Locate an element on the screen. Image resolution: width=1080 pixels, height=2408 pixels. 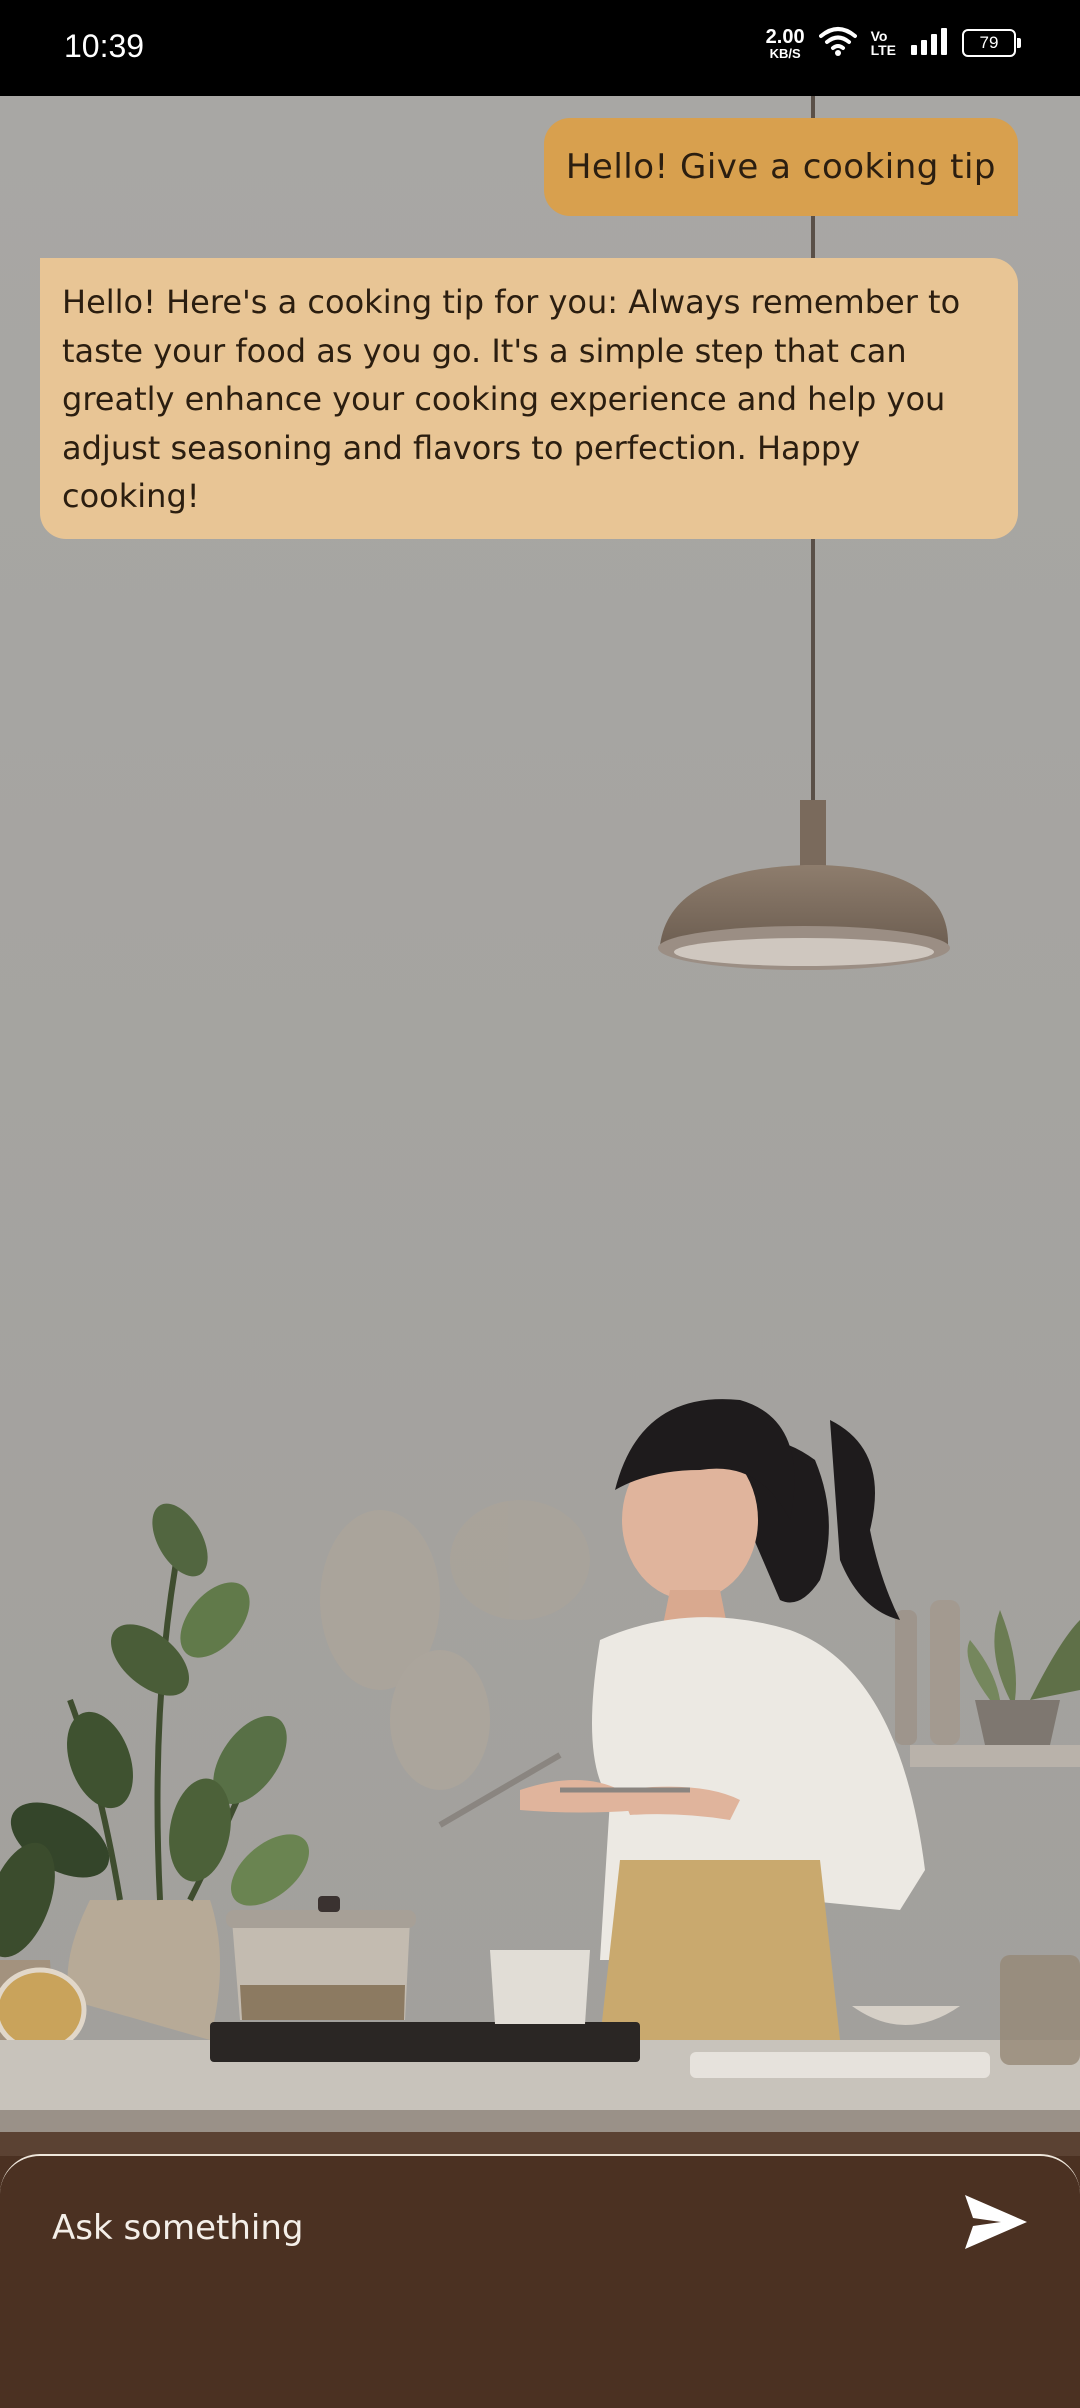
send-button is located at coordinates (996, 2222).